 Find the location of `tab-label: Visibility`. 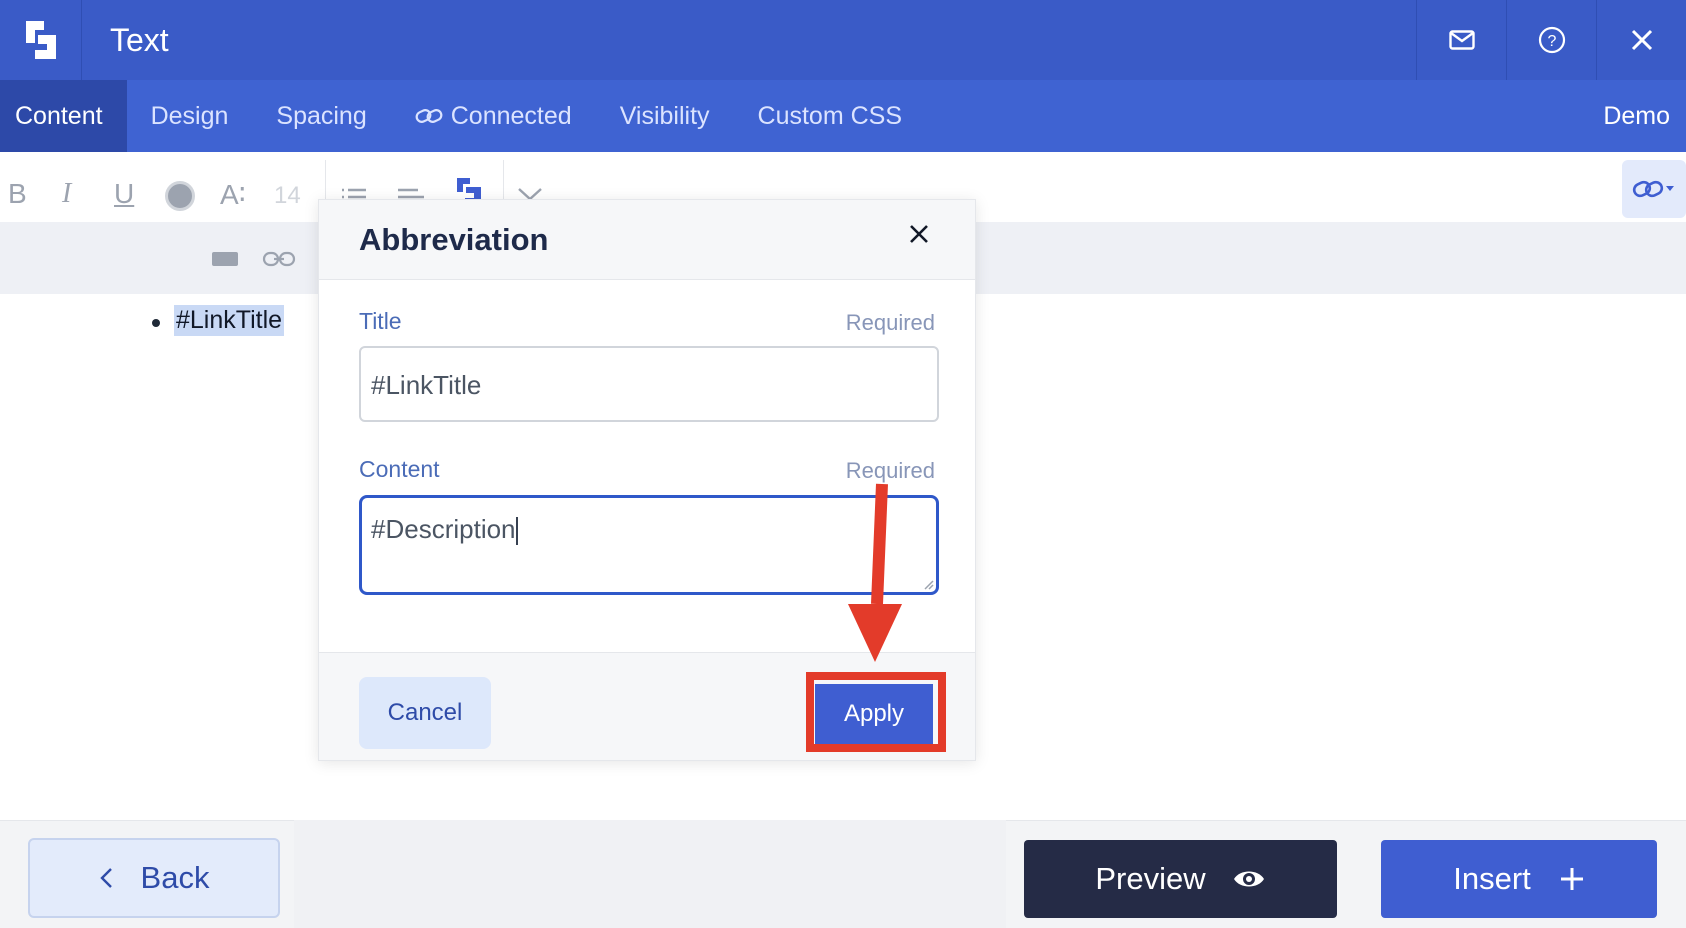

tab-label: Visibility is located at coordinates (664, 115).